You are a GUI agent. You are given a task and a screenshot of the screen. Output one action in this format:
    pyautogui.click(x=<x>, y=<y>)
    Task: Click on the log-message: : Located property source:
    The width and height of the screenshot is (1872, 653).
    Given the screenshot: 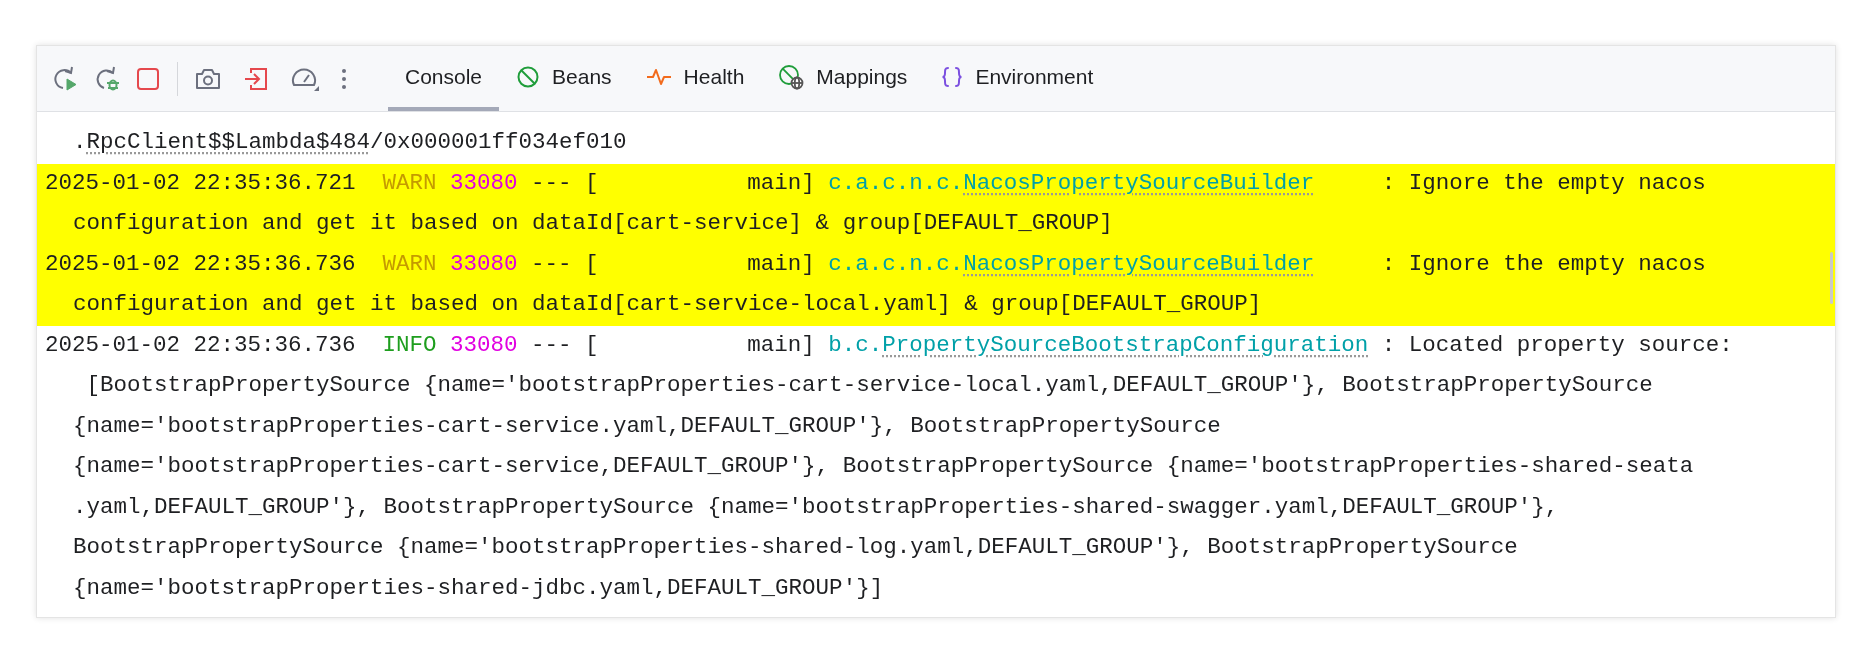 What is the action you would take?
    pyautogui.click(x=1557, y=345)
    